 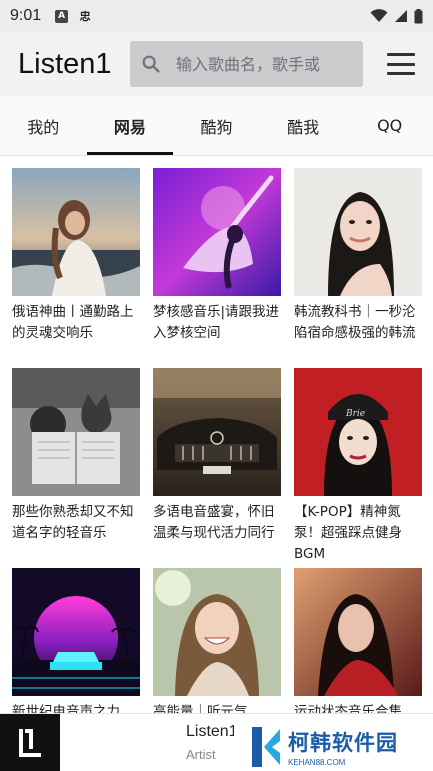 I want to click on playlist-cover-dancer-in-purple, so click(x=217, y=232).